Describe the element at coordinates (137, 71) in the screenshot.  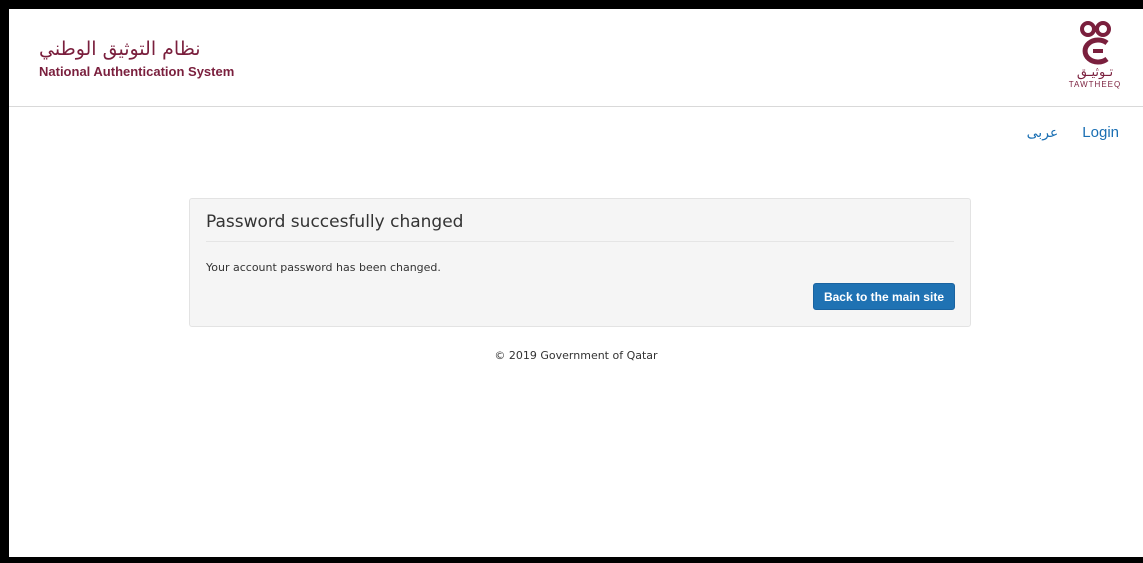
I see `brand-title-english: National Authentication System` at that location.